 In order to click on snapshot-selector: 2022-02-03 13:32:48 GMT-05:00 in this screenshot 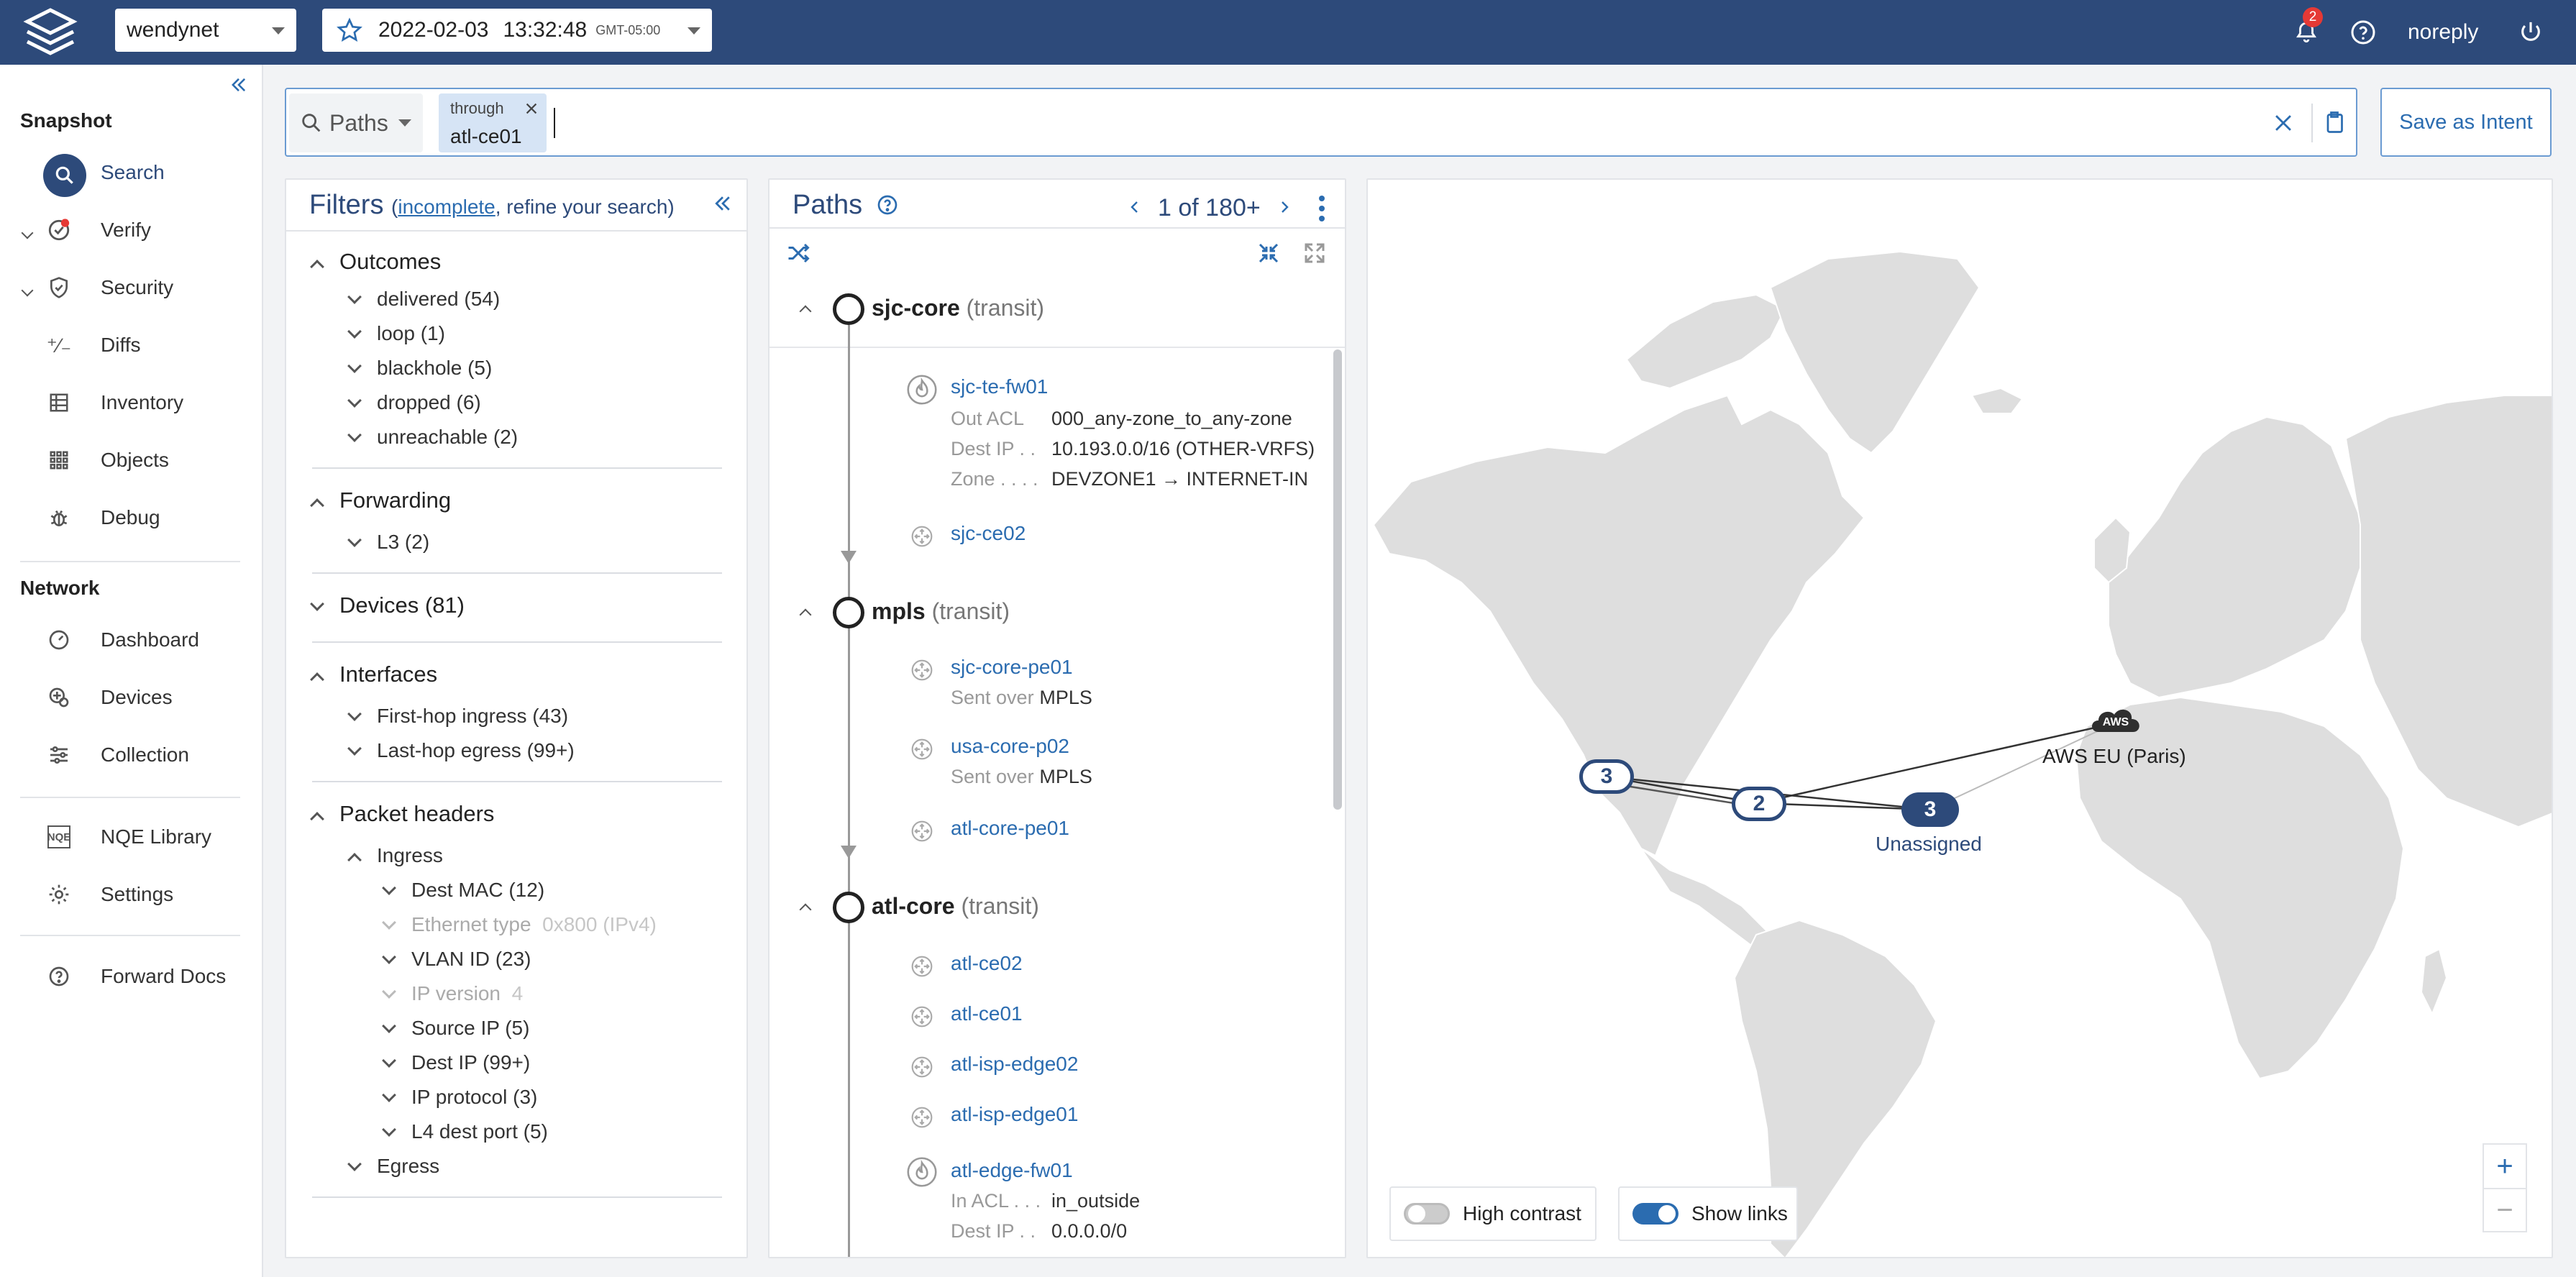, I will do `click(517, 30)`.